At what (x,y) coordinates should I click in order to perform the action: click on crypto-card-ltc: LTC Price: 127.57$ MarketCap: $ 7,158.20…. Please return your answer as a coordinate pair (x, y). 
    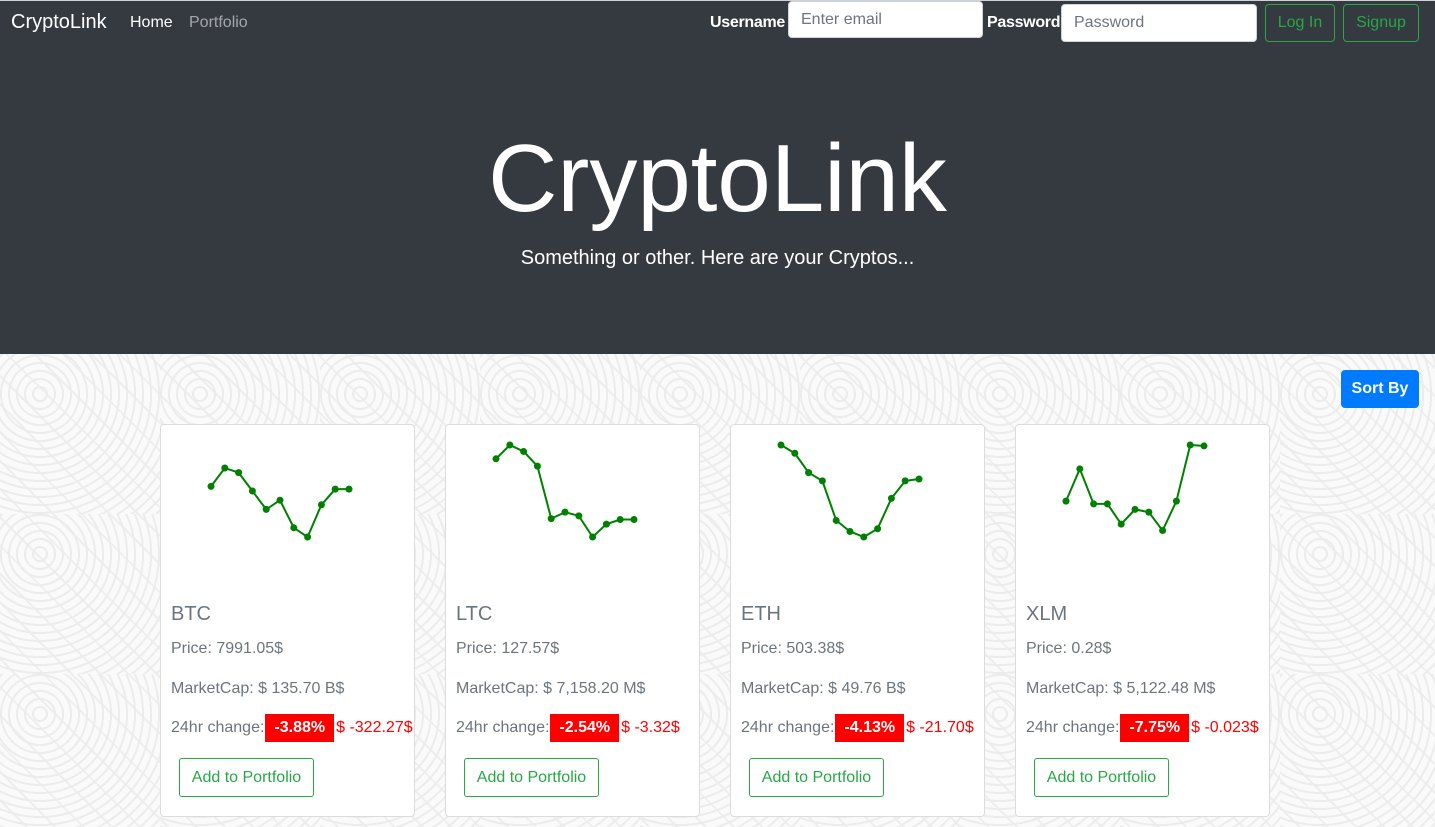
    Looking at the image, I should click on (572, 620).